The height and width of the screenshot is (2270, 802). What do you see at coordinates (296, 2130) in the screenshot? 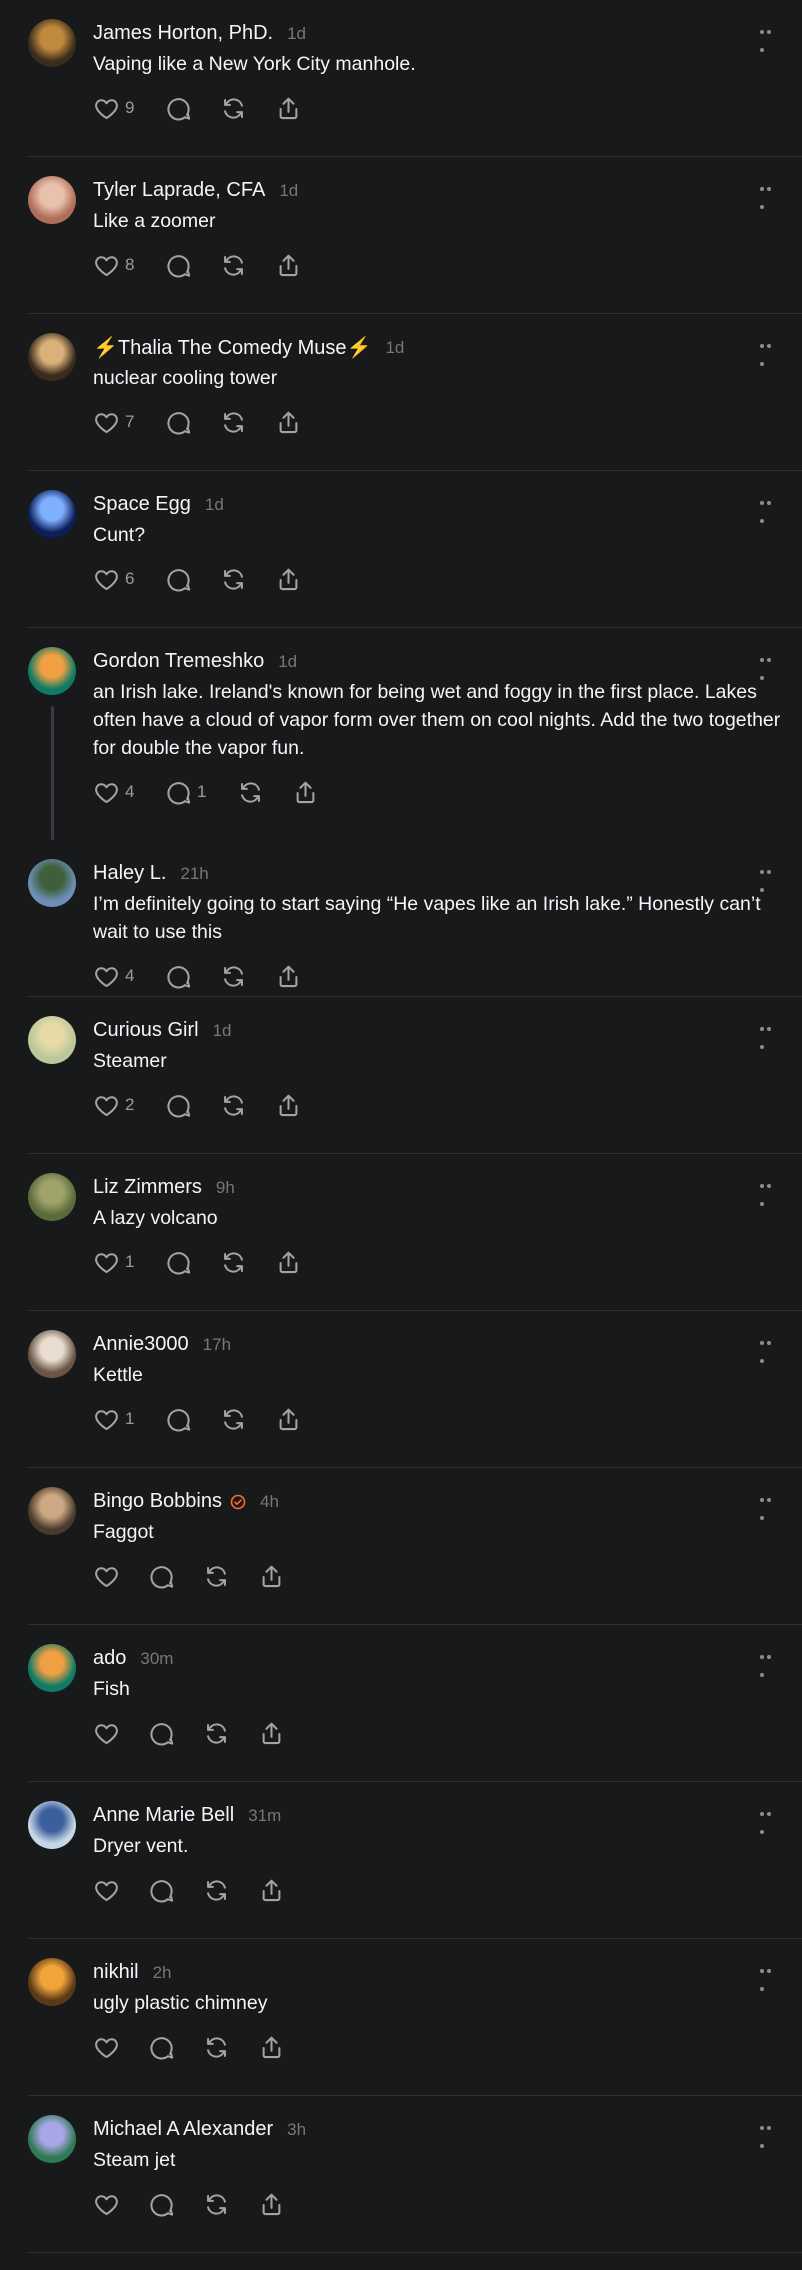
I see `timestamp: 3h` at bounding box center [296, 2130].